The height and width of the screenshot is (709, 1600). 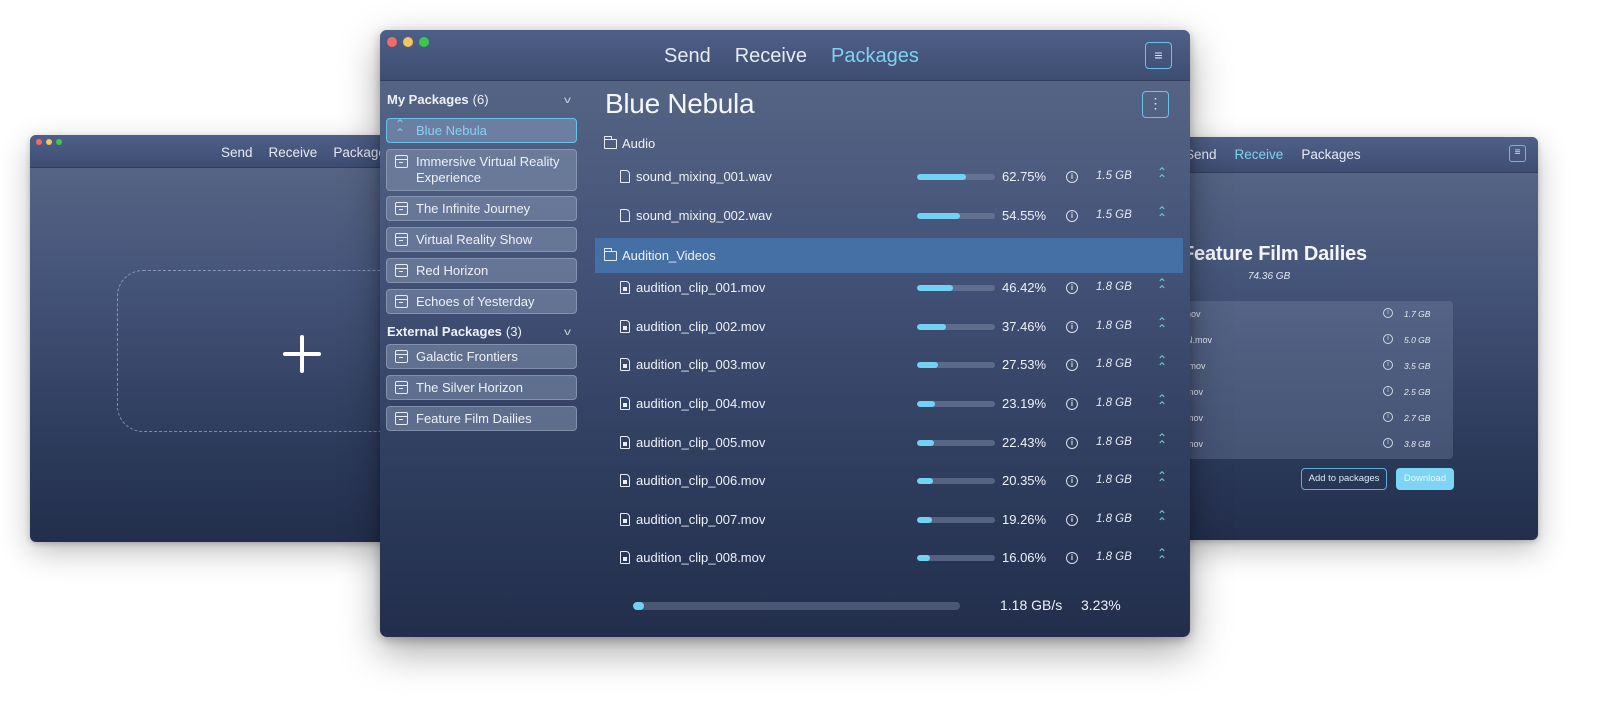 I want to click on progress-percent: 62.75%, so click(x=1024, y=176).